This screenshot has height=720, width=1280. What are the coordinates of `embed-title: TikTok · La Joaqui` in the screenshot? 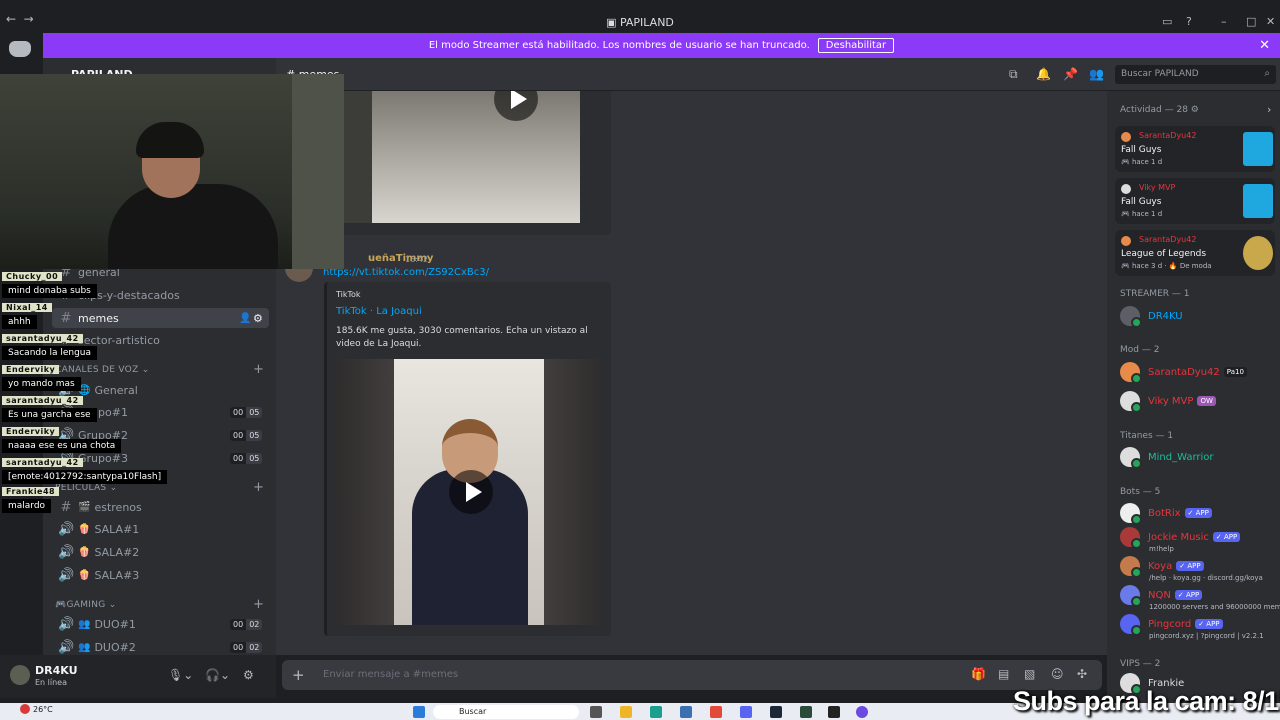 It's located at (379, 311).